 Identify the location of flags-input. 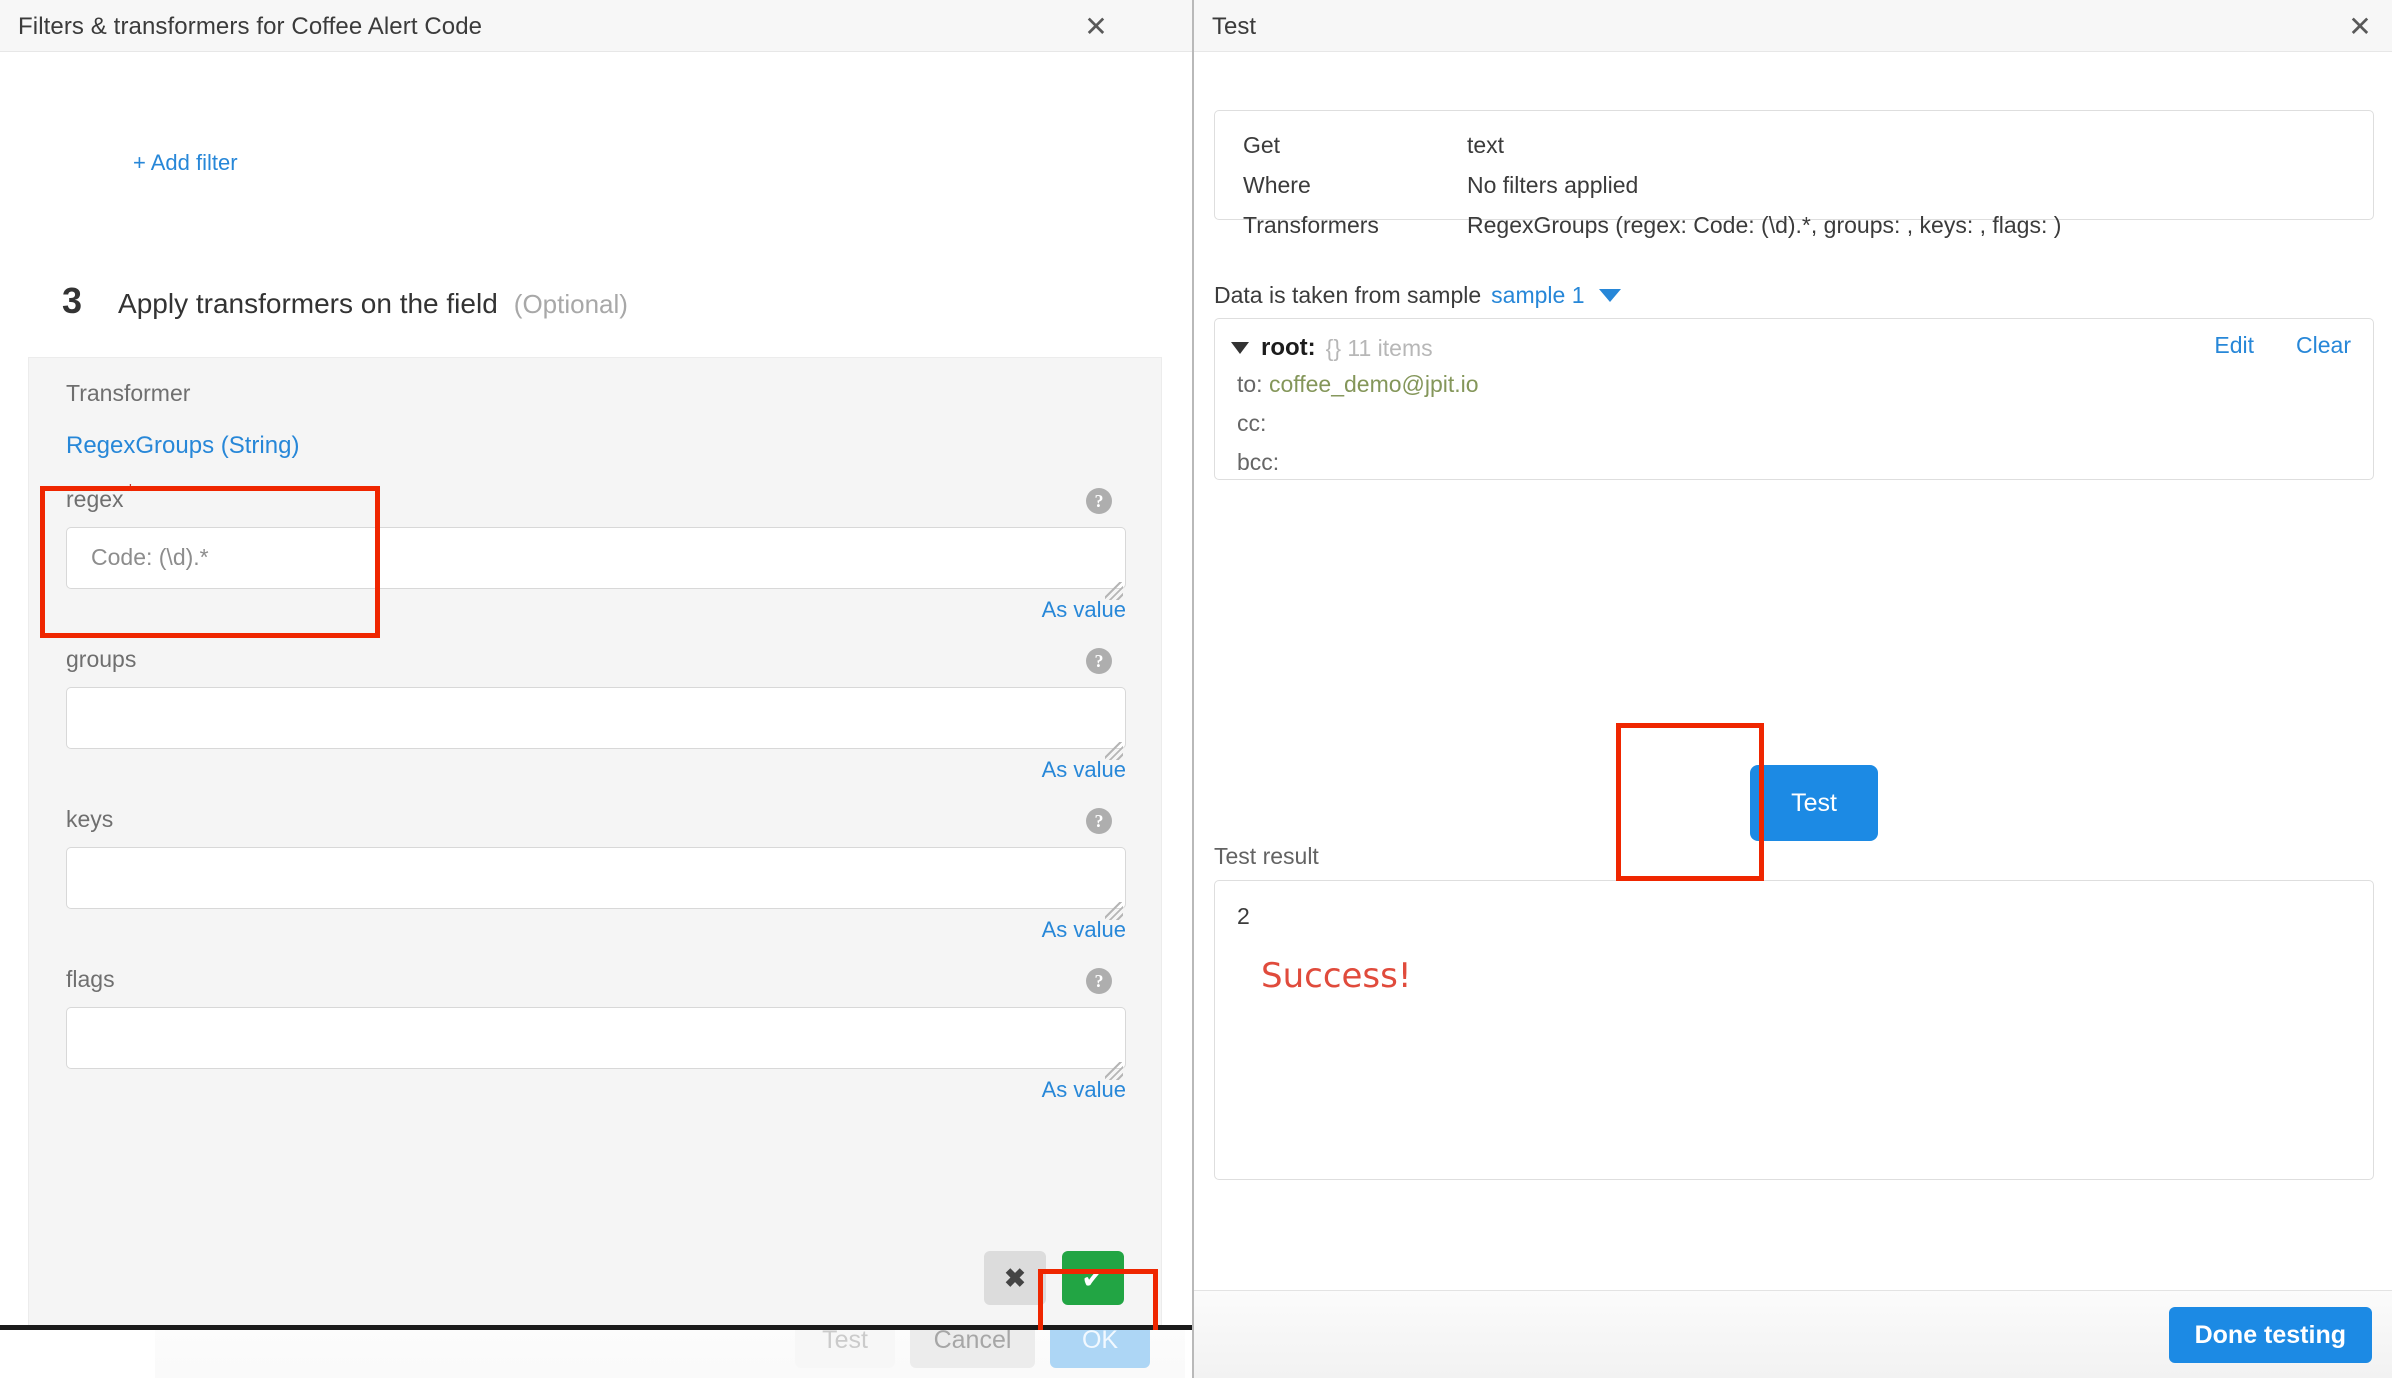
(596, 1038).